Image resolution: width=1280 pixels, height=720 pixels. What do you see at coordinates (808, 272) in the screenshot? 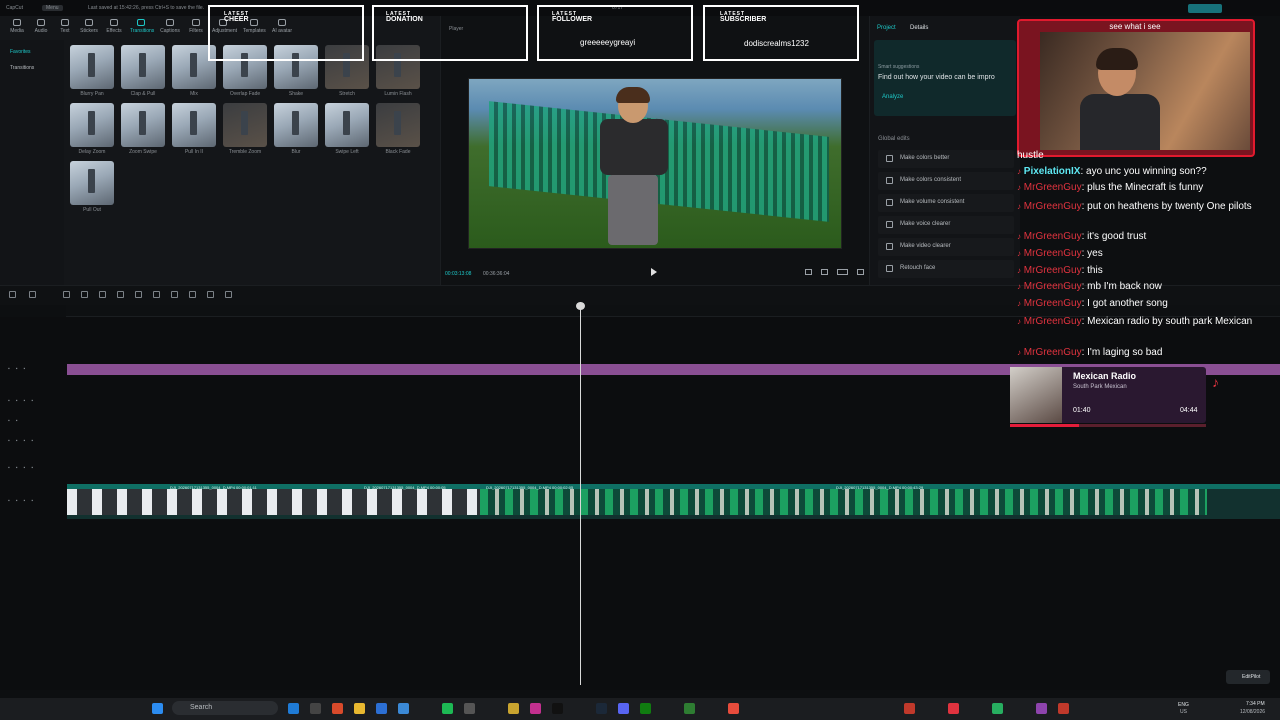
I see `crop-icon` at bounding box center [808, 272].